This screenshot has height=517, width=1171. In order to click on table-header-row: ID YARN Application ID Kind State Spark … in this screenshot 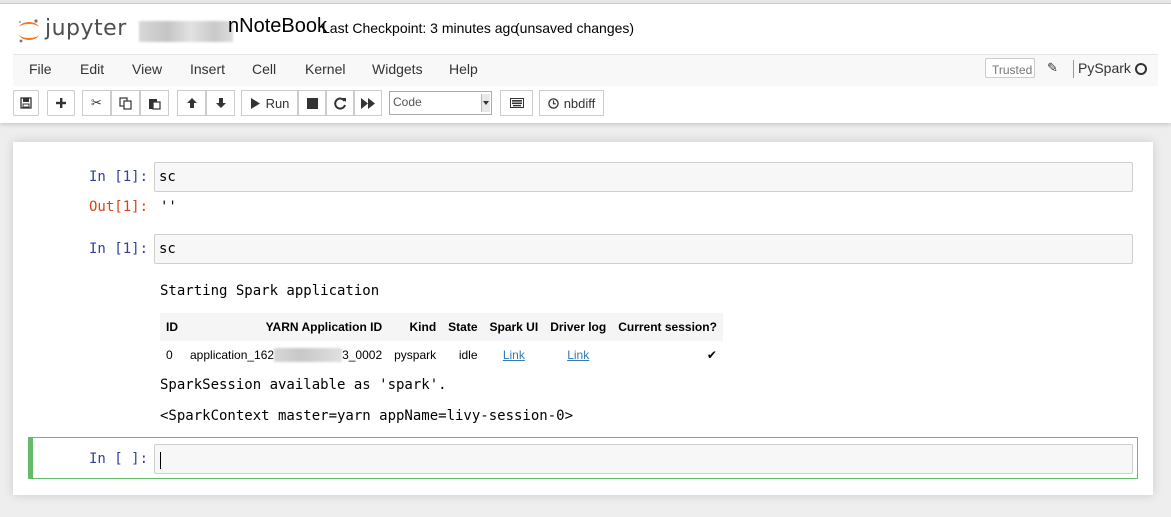, I will do `click(441, 327)`.